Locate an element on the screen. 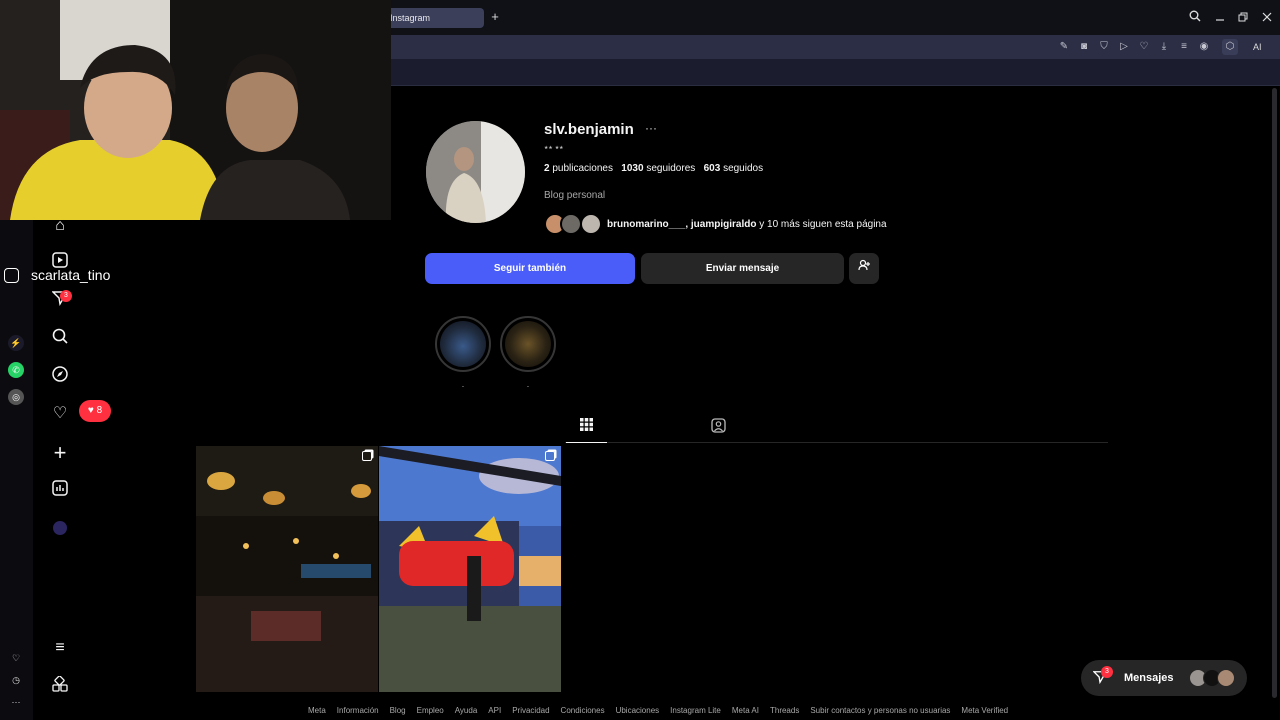 This screenshot has height=720, width=1280. footer-link: Condiciones is located at coordinates (583, 710).